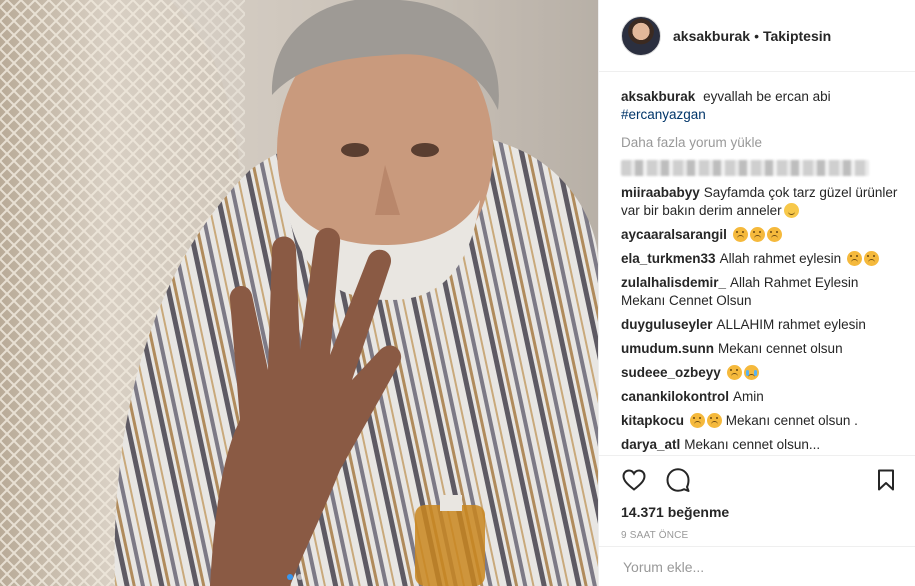 The image size is (915, 586). What do you see at coordinates (760, 535) in the screenshot?
I see `post-timestamp: 9 SAAT ÖNCE` at bounding box center [760, 535].